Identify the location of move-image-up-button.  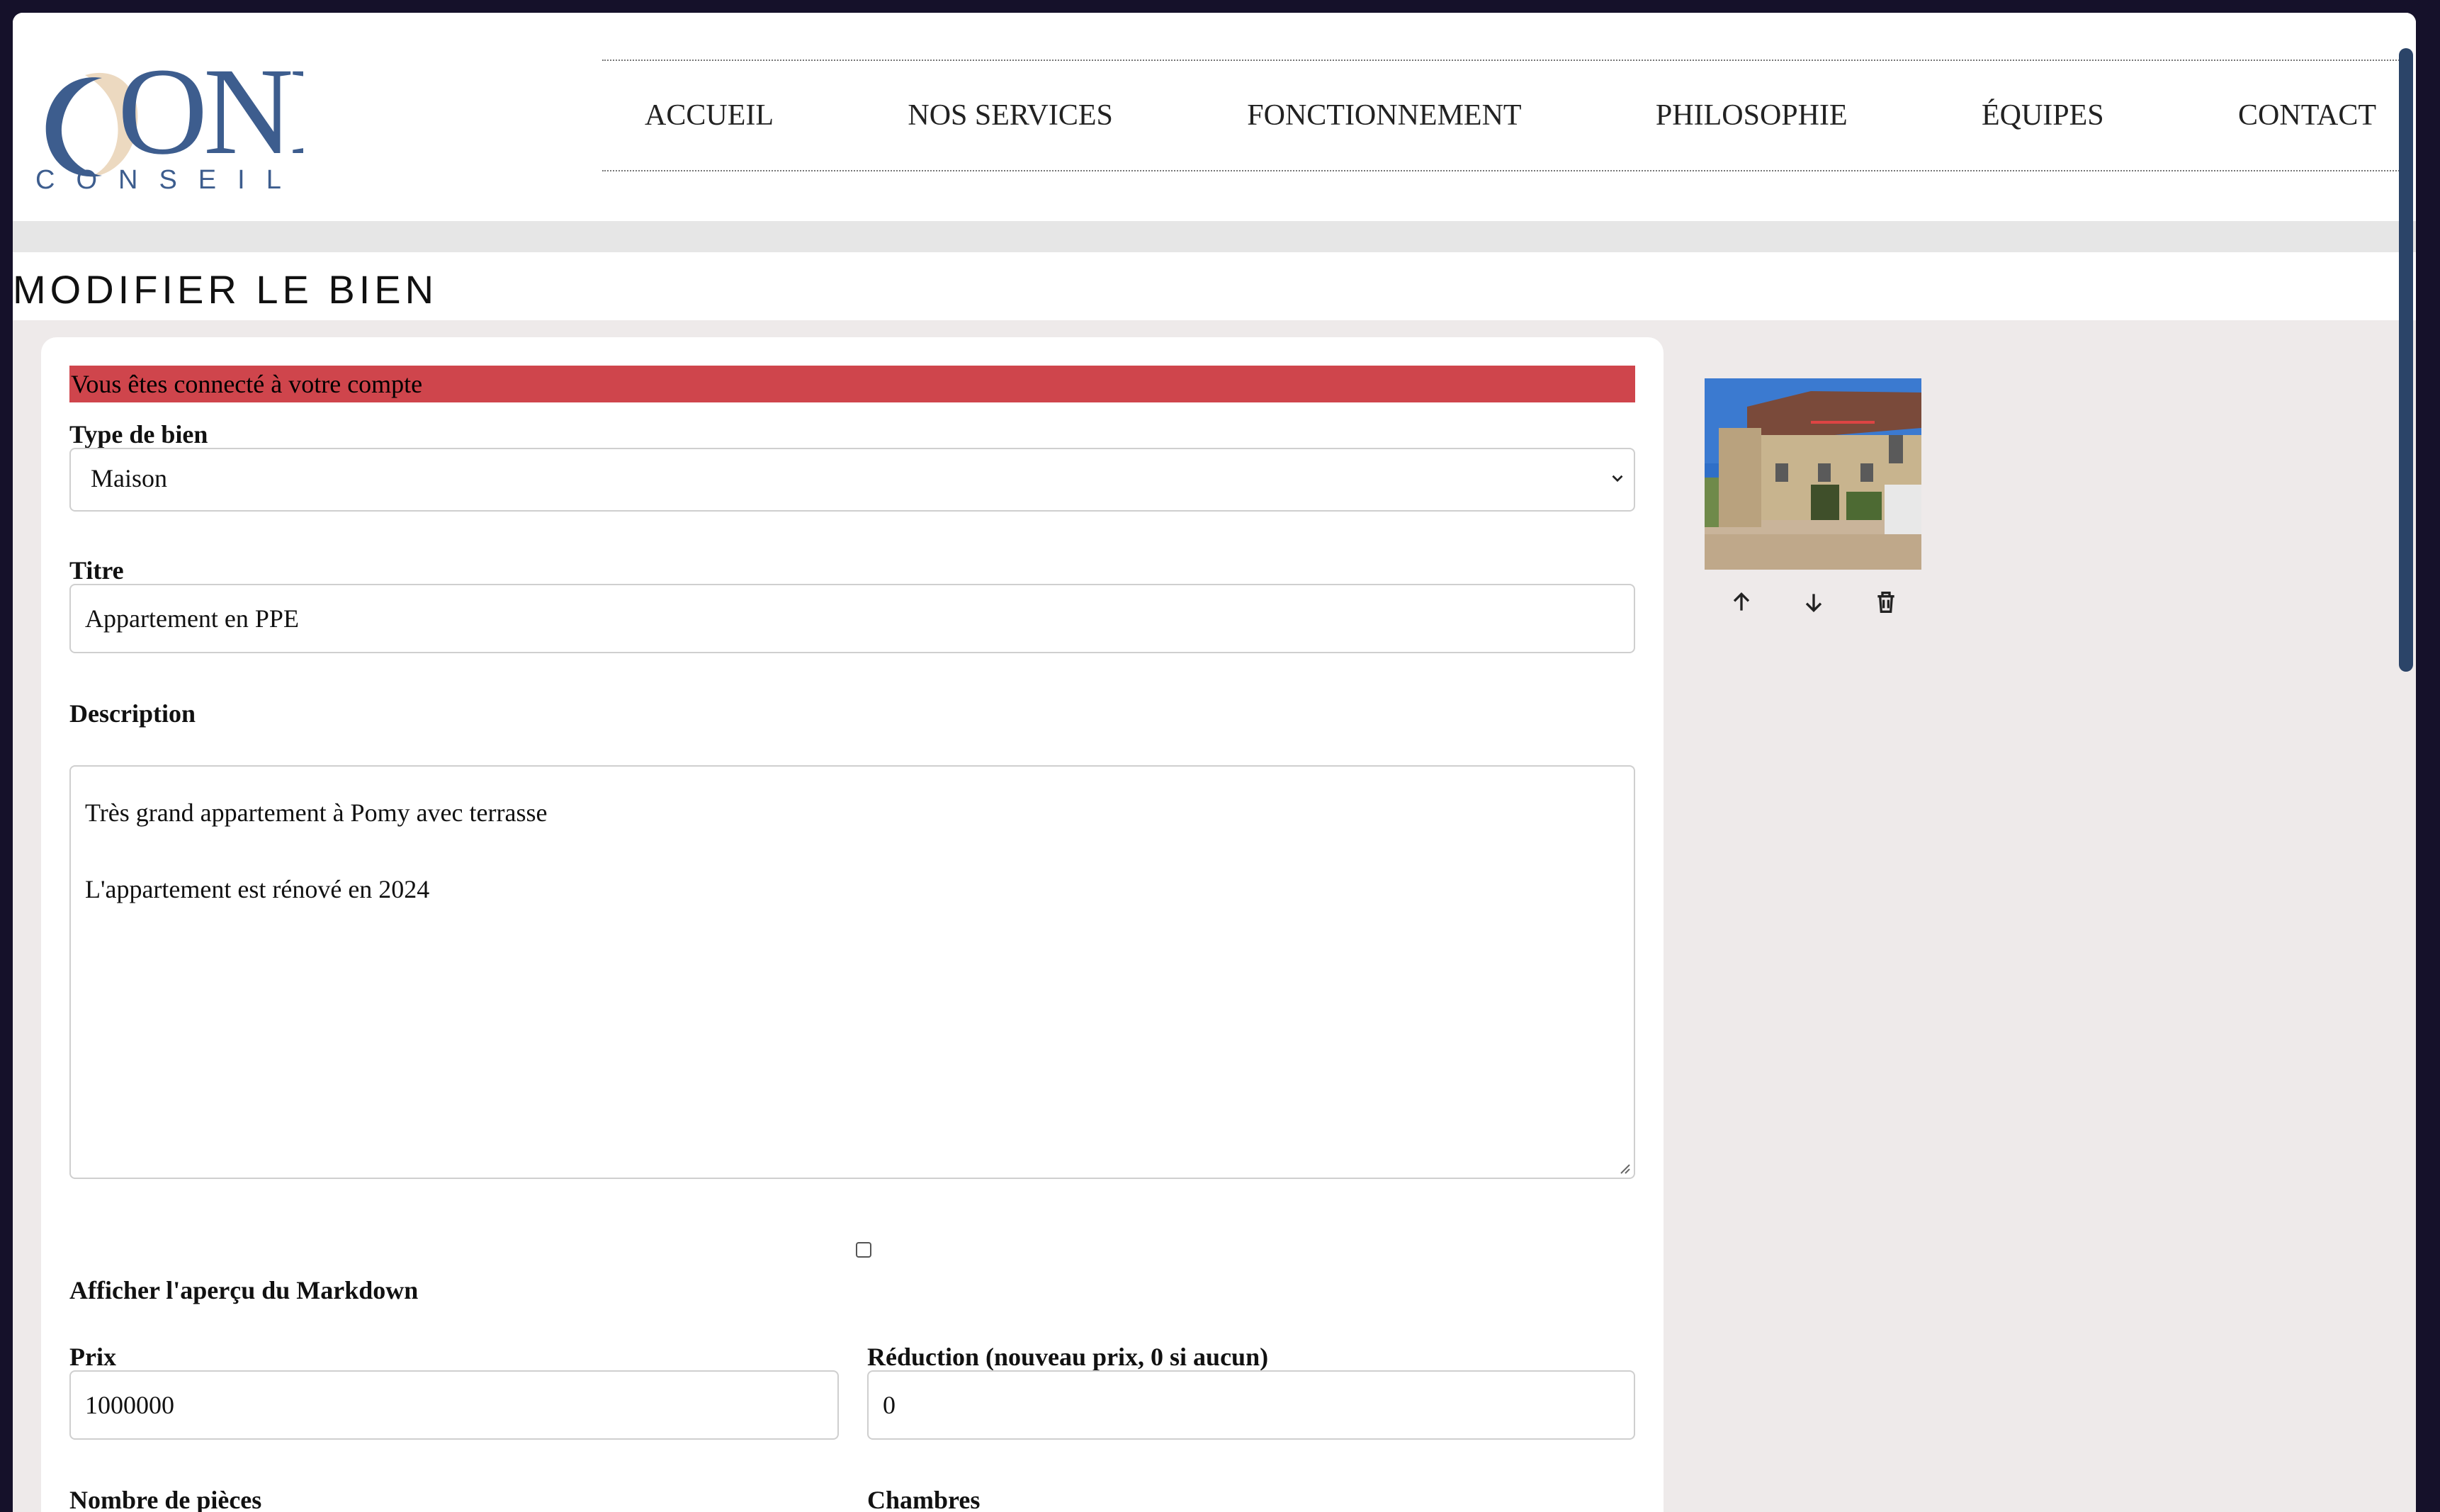
(1741, 602).